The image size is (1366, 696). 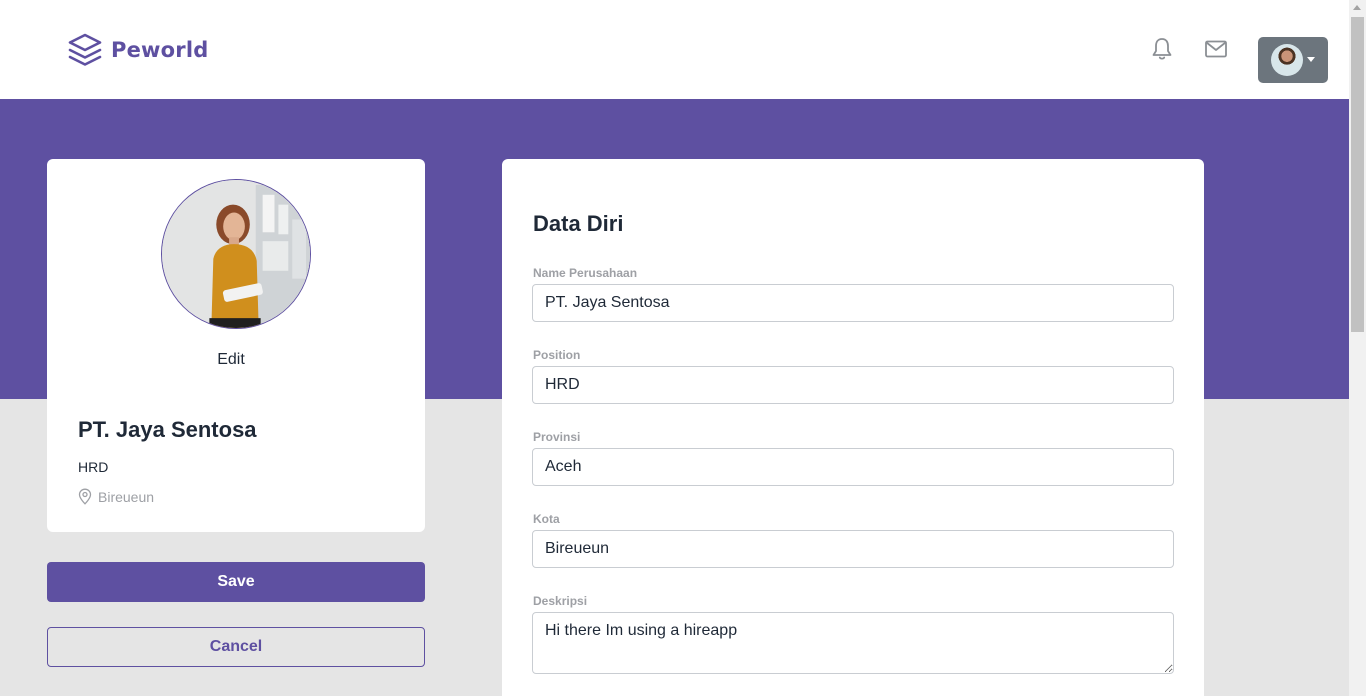 What do you see at coordinates (167, 429) in the screenshot?
I see `company-name: PT. Jaya Sentosa` at bounding box center [167, 429].